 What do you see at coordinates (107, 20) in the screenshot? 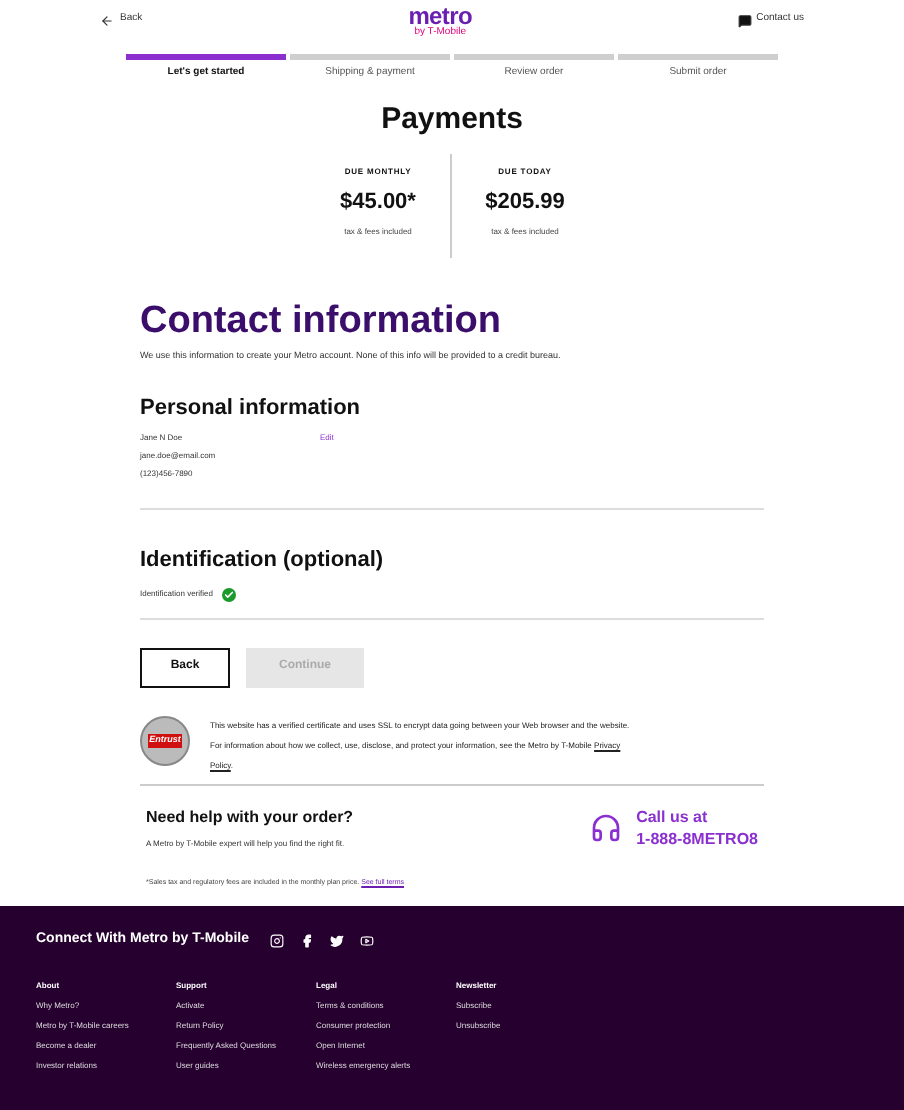
I see `back-arrow-icon` at bounding box center [107, 20].